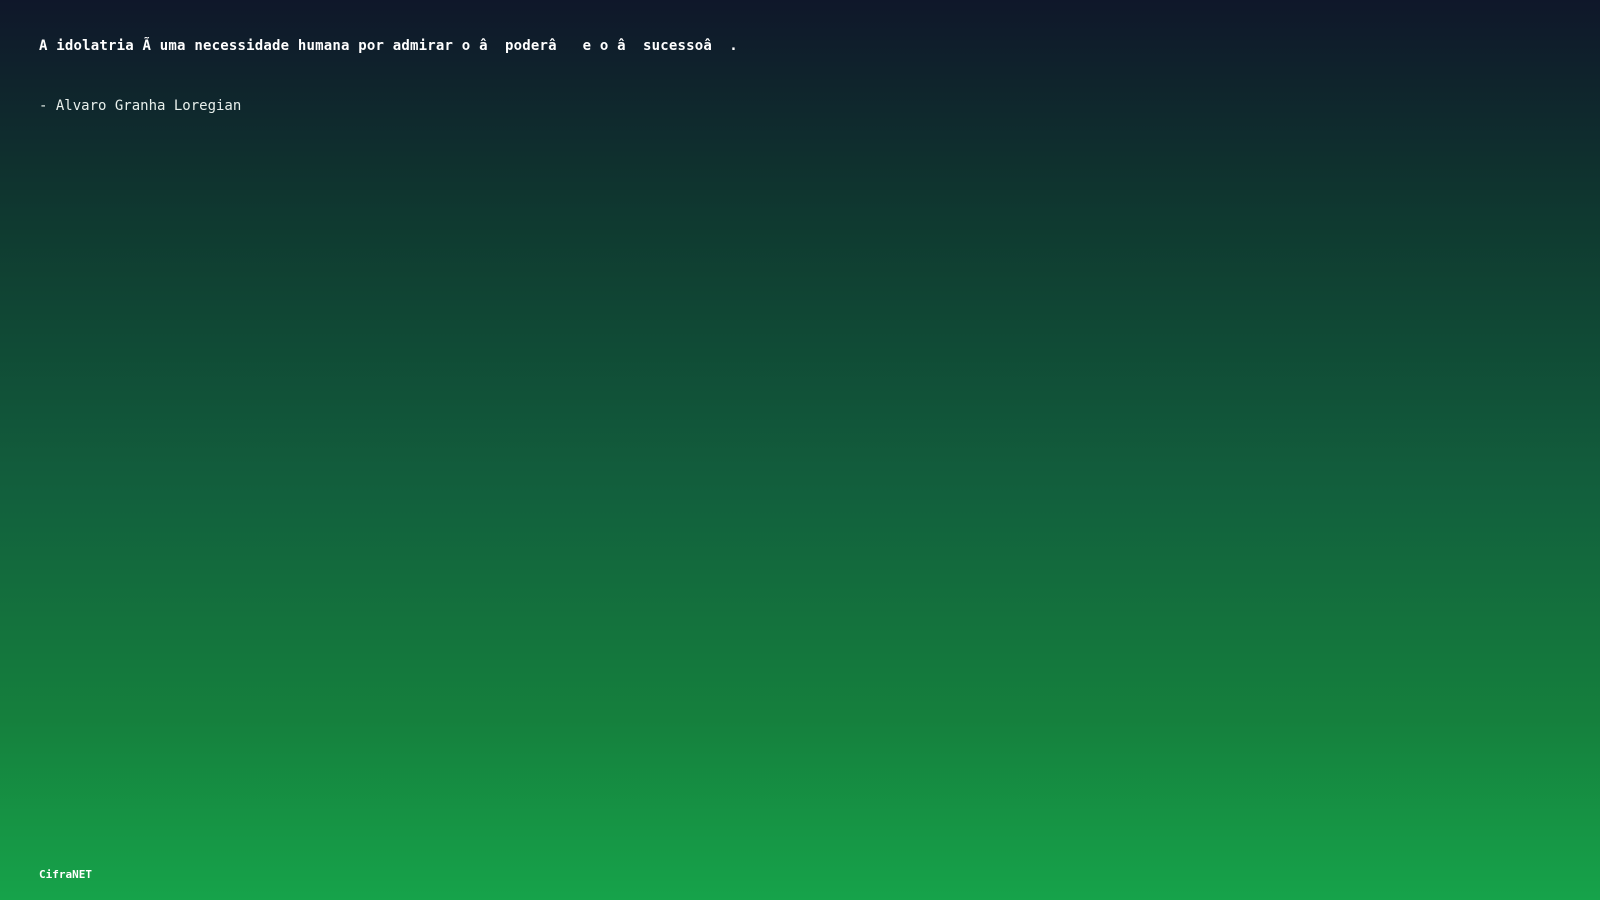 The image size is (1600, 900). What do you see at coordinates (65, 874) in the screenshot?
I see `brand-logo-text: CifraNET` at bounding box center [65, 874].